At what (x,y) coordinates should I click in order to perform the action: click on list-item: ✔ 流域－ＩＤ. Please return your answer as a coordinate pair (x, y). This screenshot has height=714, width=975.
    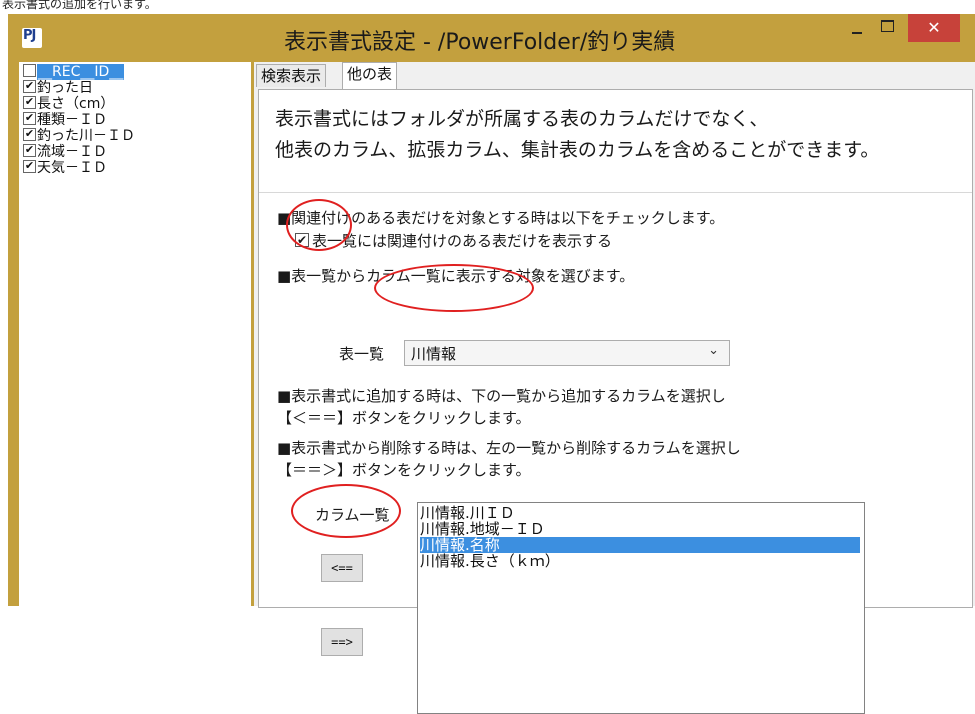
    Looking at the image, I should click on (65, 151).